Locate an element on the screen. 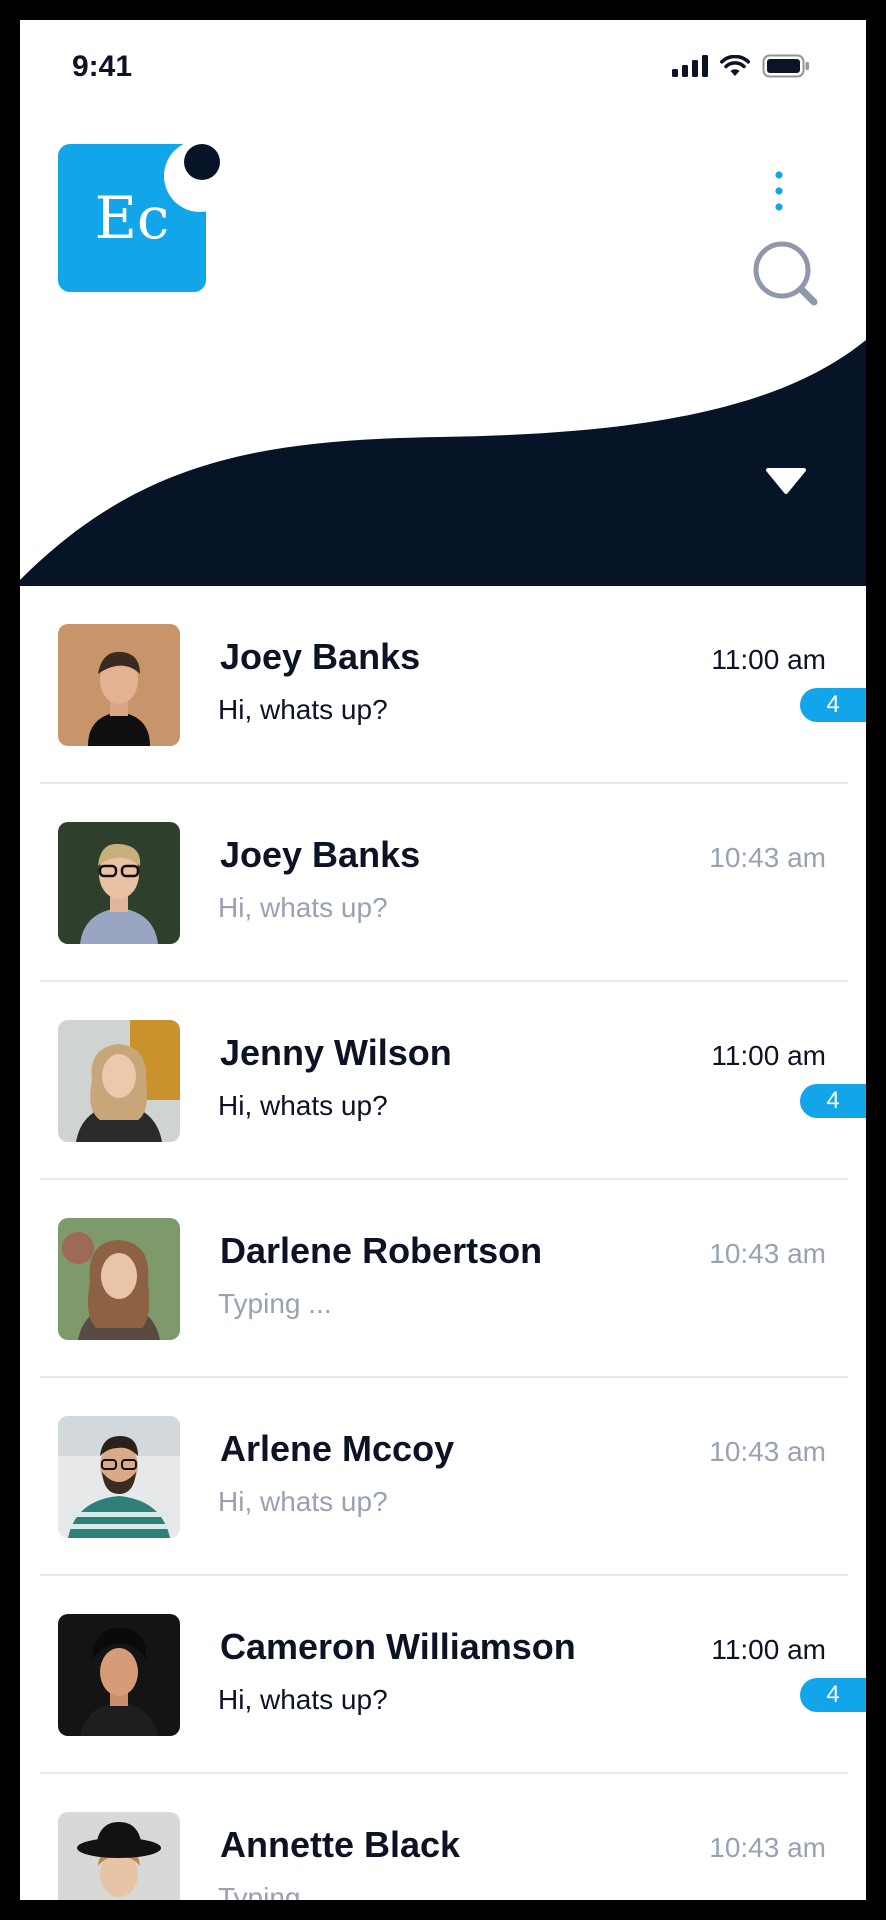 This screenshot has width=886, height=1920. contact-name: Cameron Williamson is located at coordinates (398, 1646).